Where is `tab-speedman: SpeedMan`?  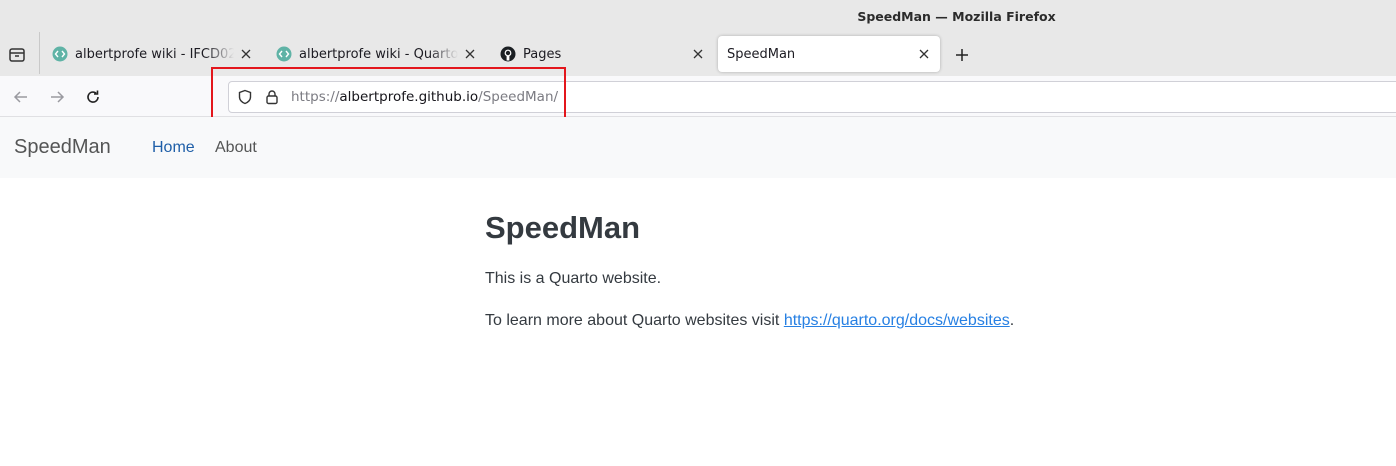
tab-speedman: SpeedMan is located at coordinates (829, 54).